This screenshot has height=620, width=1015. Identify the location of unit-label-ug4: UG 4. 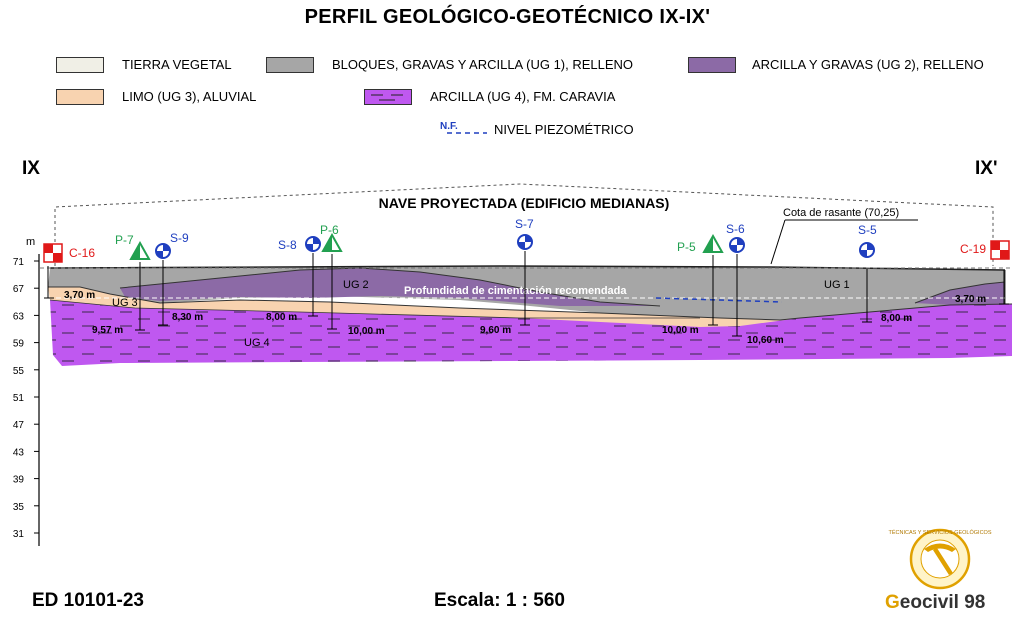
(257, 343).